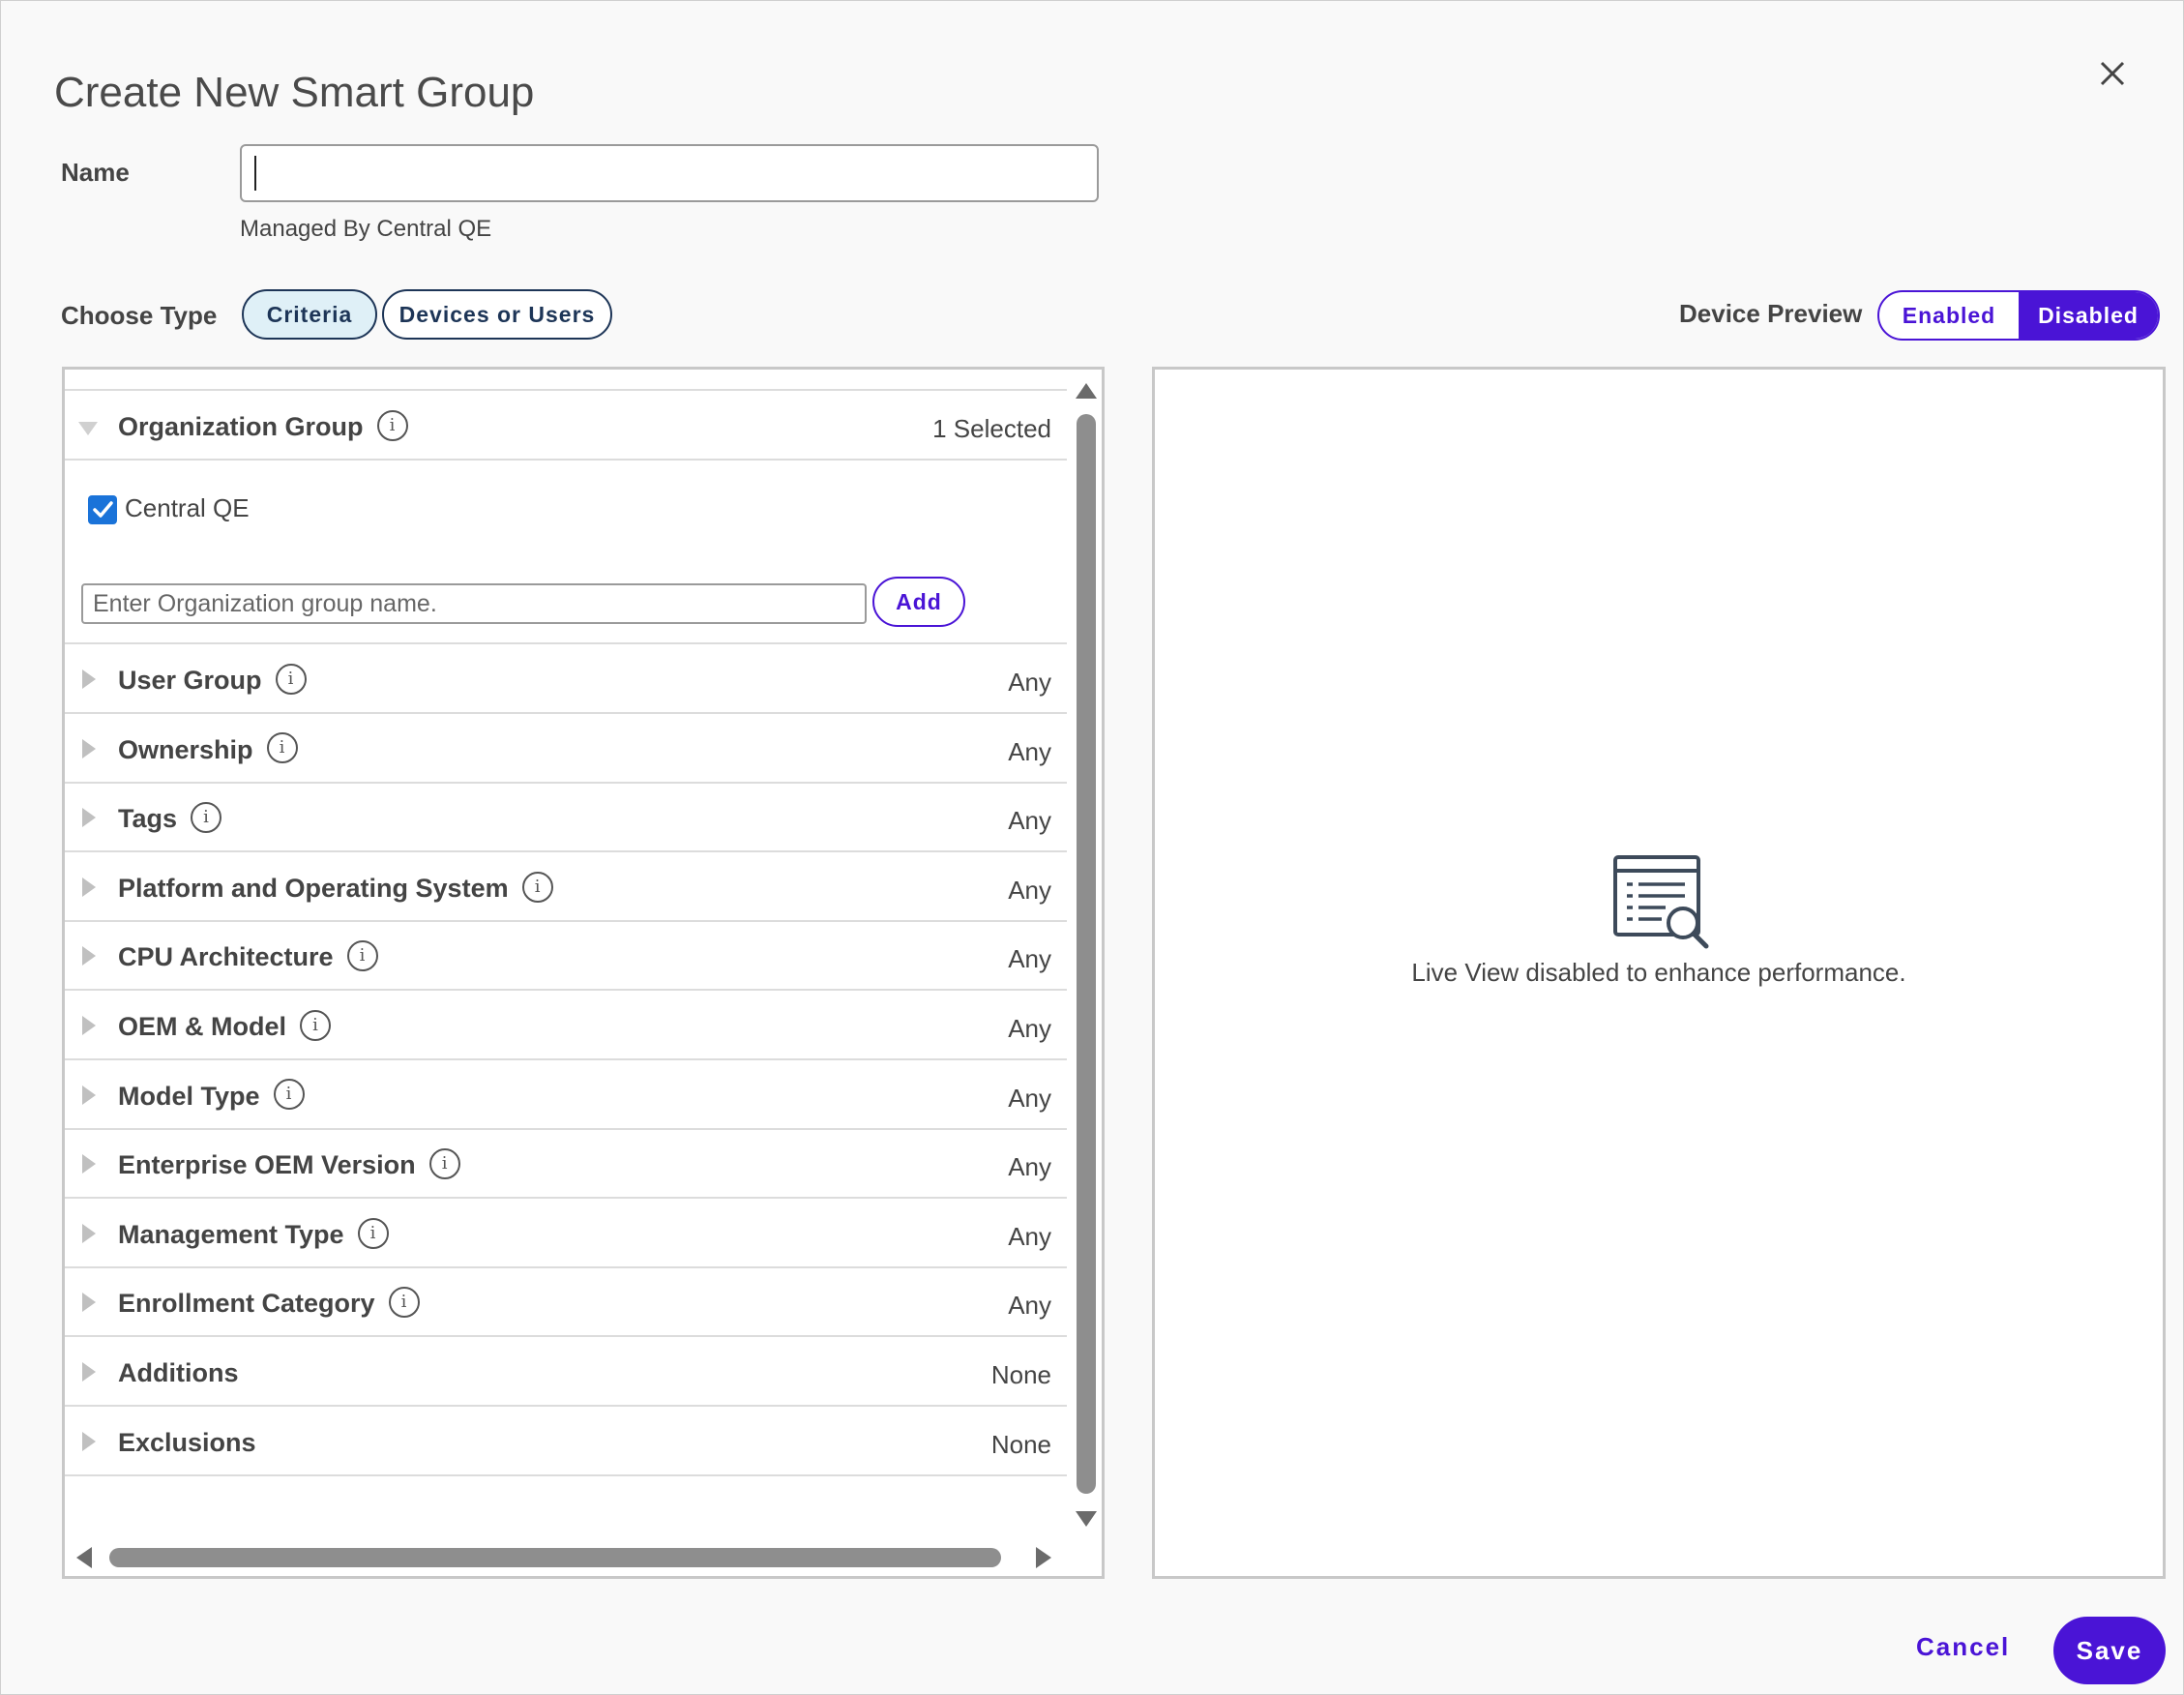 This screenshot has height=1695, width=2184. I want to click on scroll-right-arrow-icon, so click(1043, 1558).